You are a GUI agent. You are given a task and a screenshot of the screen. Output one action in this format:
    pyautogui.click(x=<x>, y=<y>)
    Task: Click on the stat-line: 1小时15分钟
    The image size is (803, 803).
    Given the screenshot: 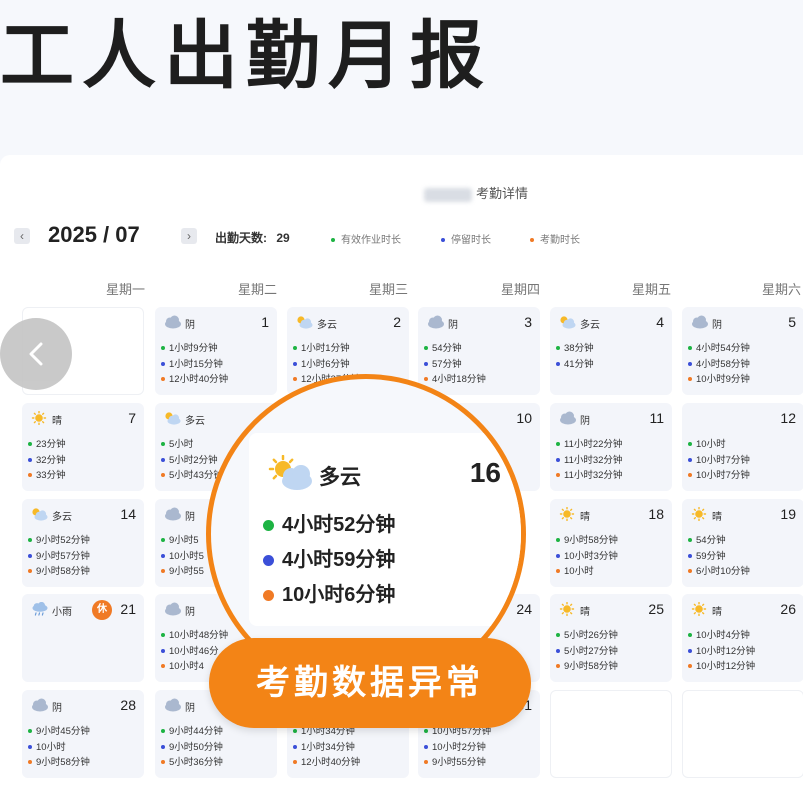 What is the action you would take?
    pyautogui.click(x=194, y=365)
    